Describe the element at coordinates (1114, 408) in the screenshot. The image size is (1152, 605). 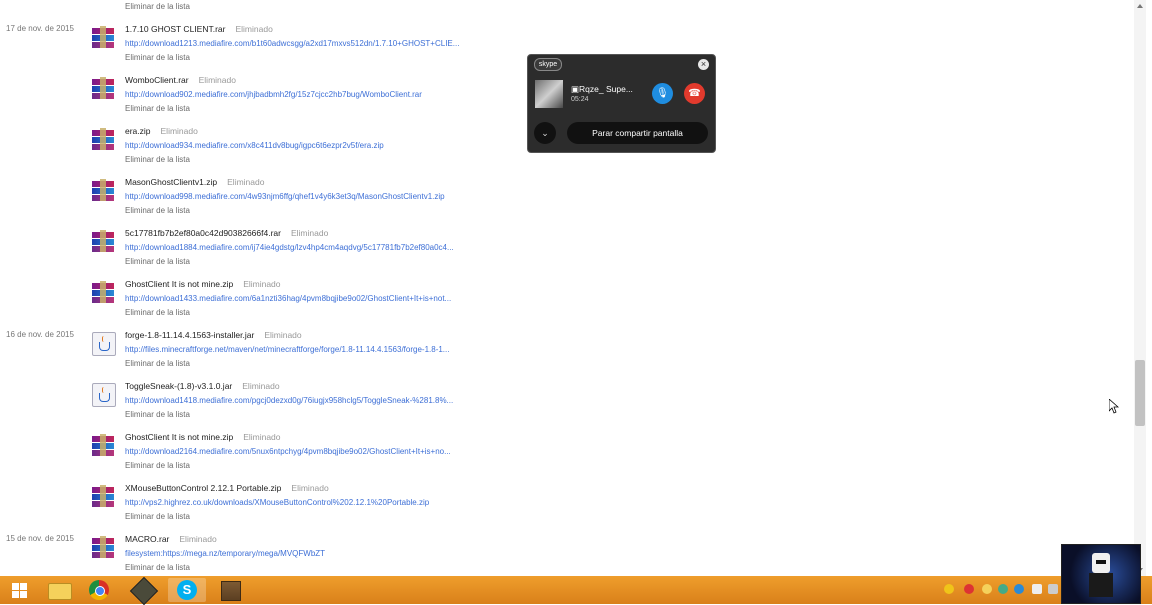
I see `mouse-cursor-icon` at that location.